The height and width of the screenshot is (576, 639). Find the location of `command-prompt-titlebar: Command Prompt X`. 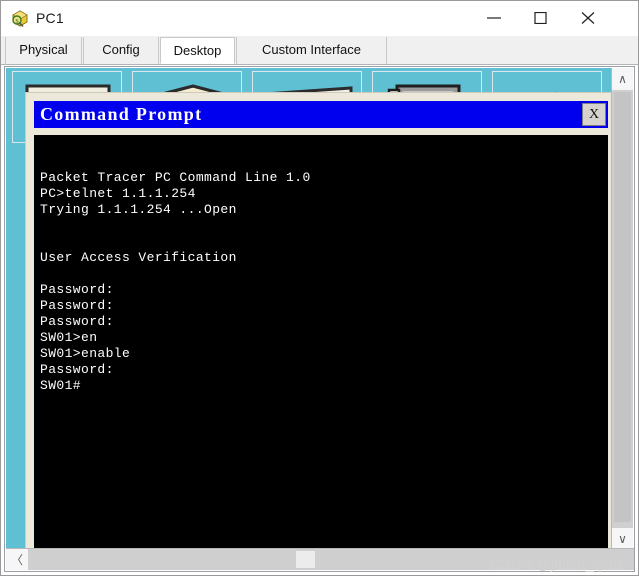

command-prompt-titlebar: Command Prompt X is located at coordinates (321, 114).